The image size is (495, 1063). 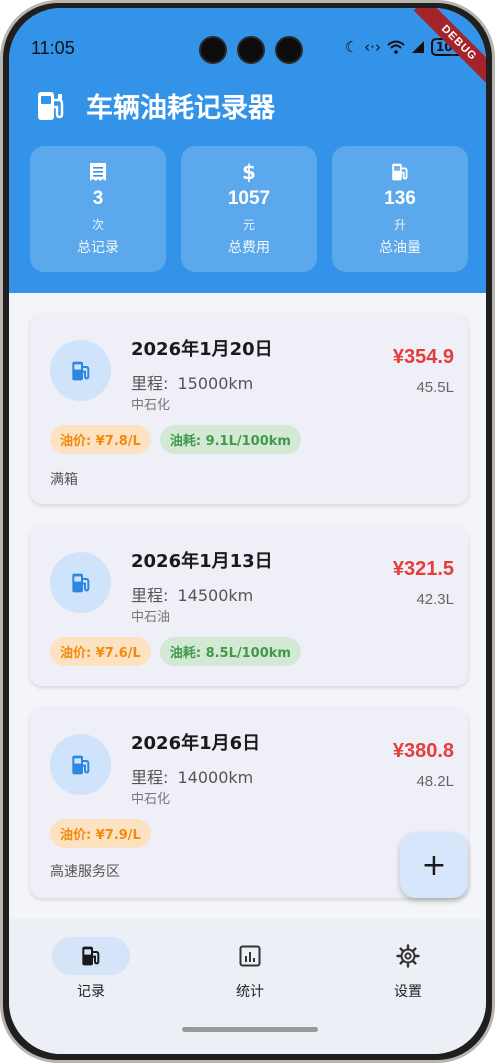 What do you see at coordinates (400, 198) in the screenshot?
I see `stat-value: 136` at bounding box center [400, 198].